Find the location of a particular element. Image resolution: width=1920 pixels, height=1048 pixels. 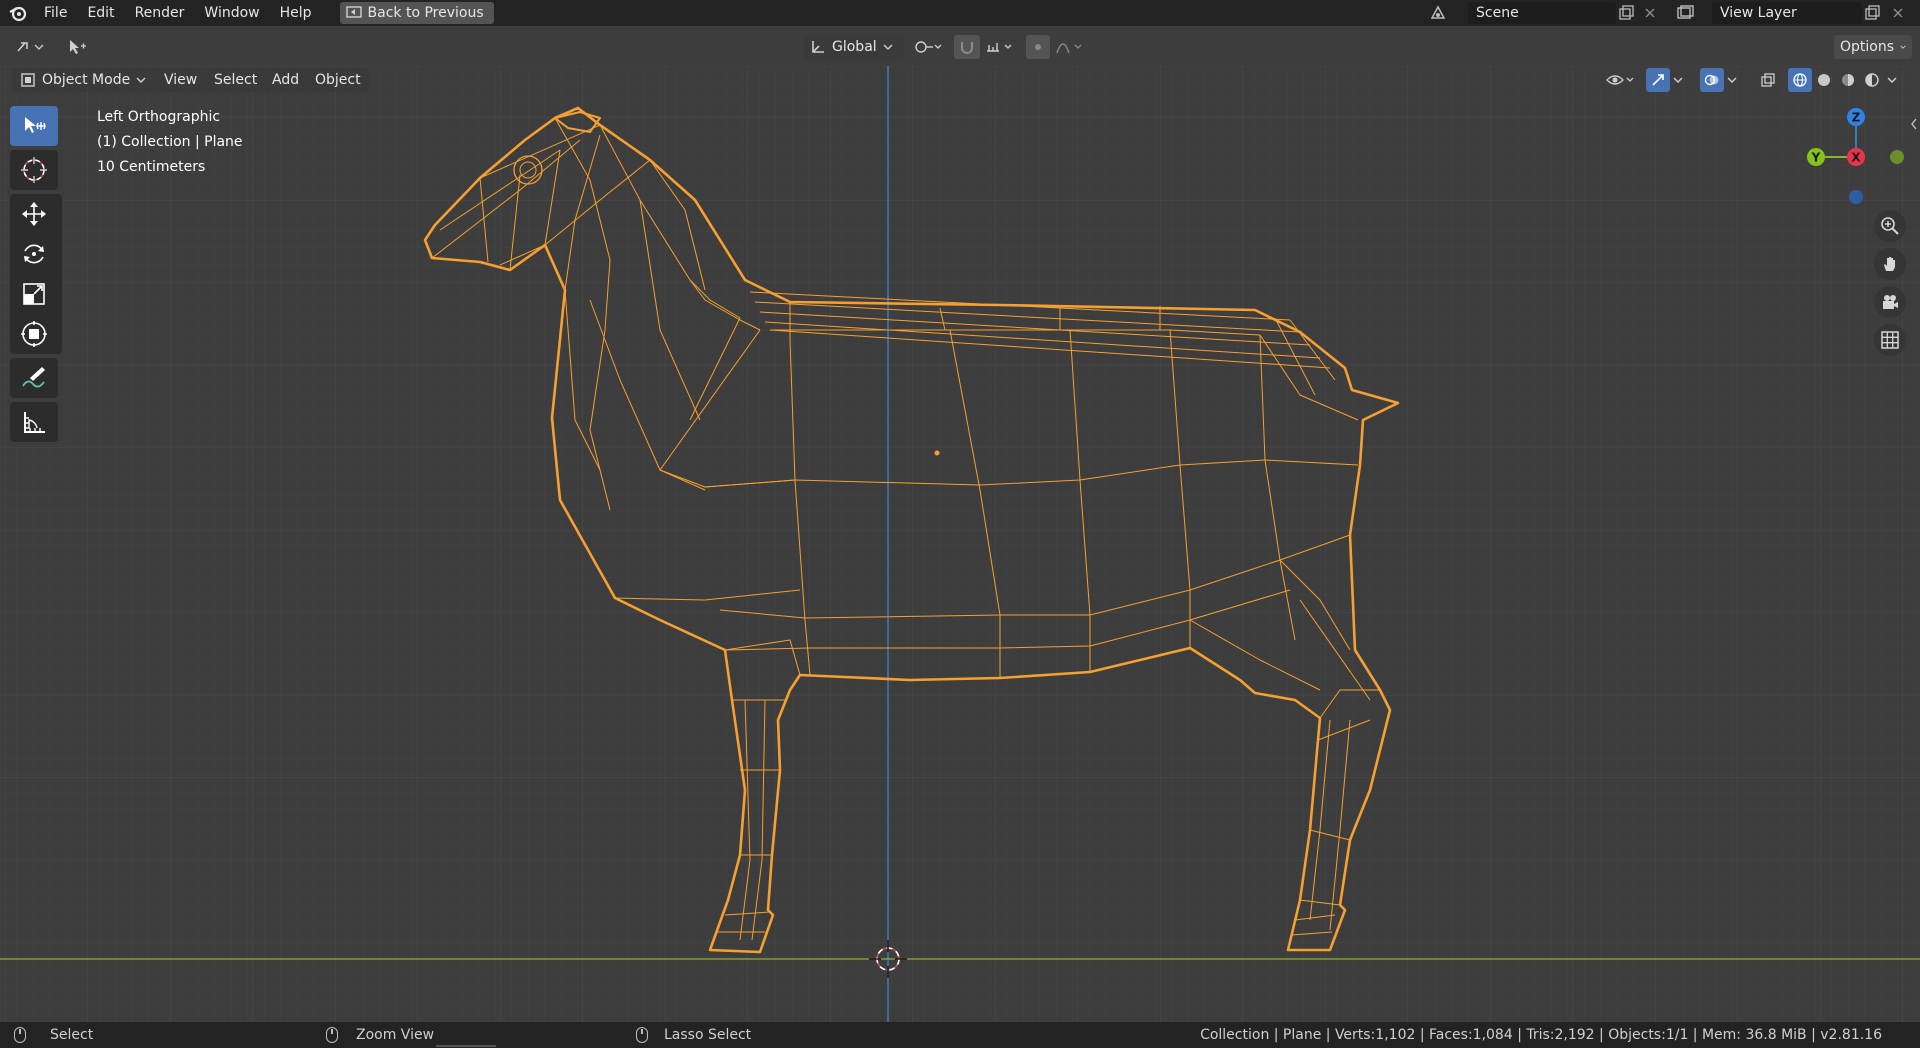

transform-icon is located at coordinates (34, 334).